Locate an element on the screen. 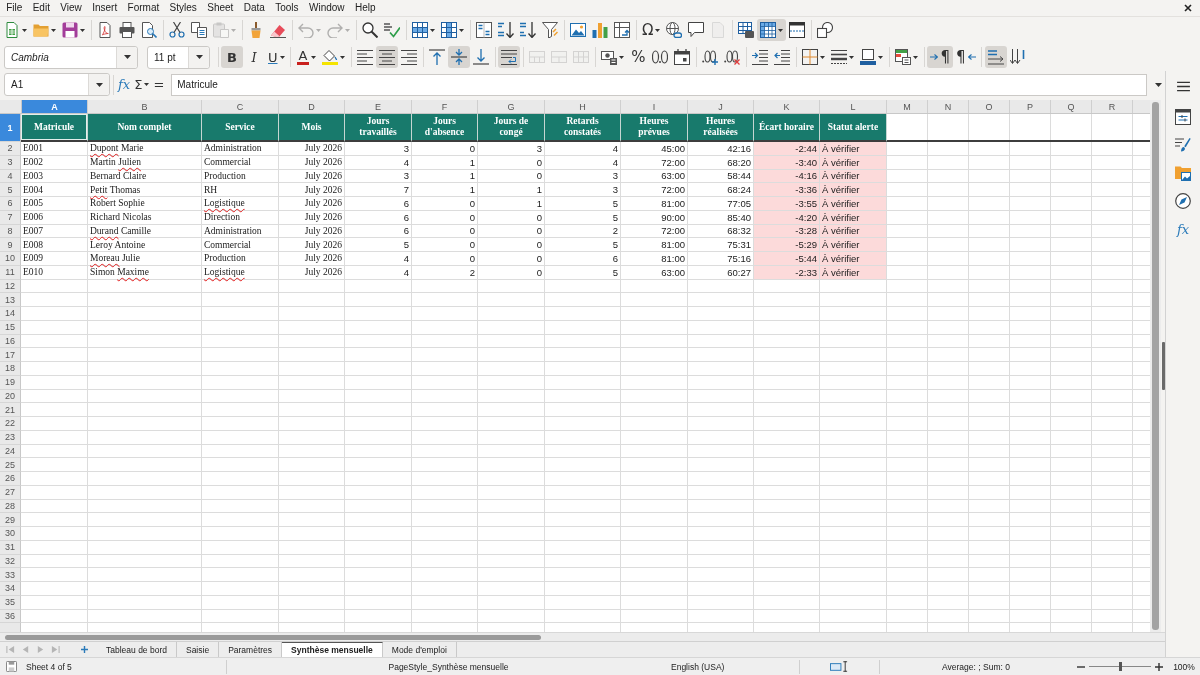  redo-icon is located at coordinates (335, 30).